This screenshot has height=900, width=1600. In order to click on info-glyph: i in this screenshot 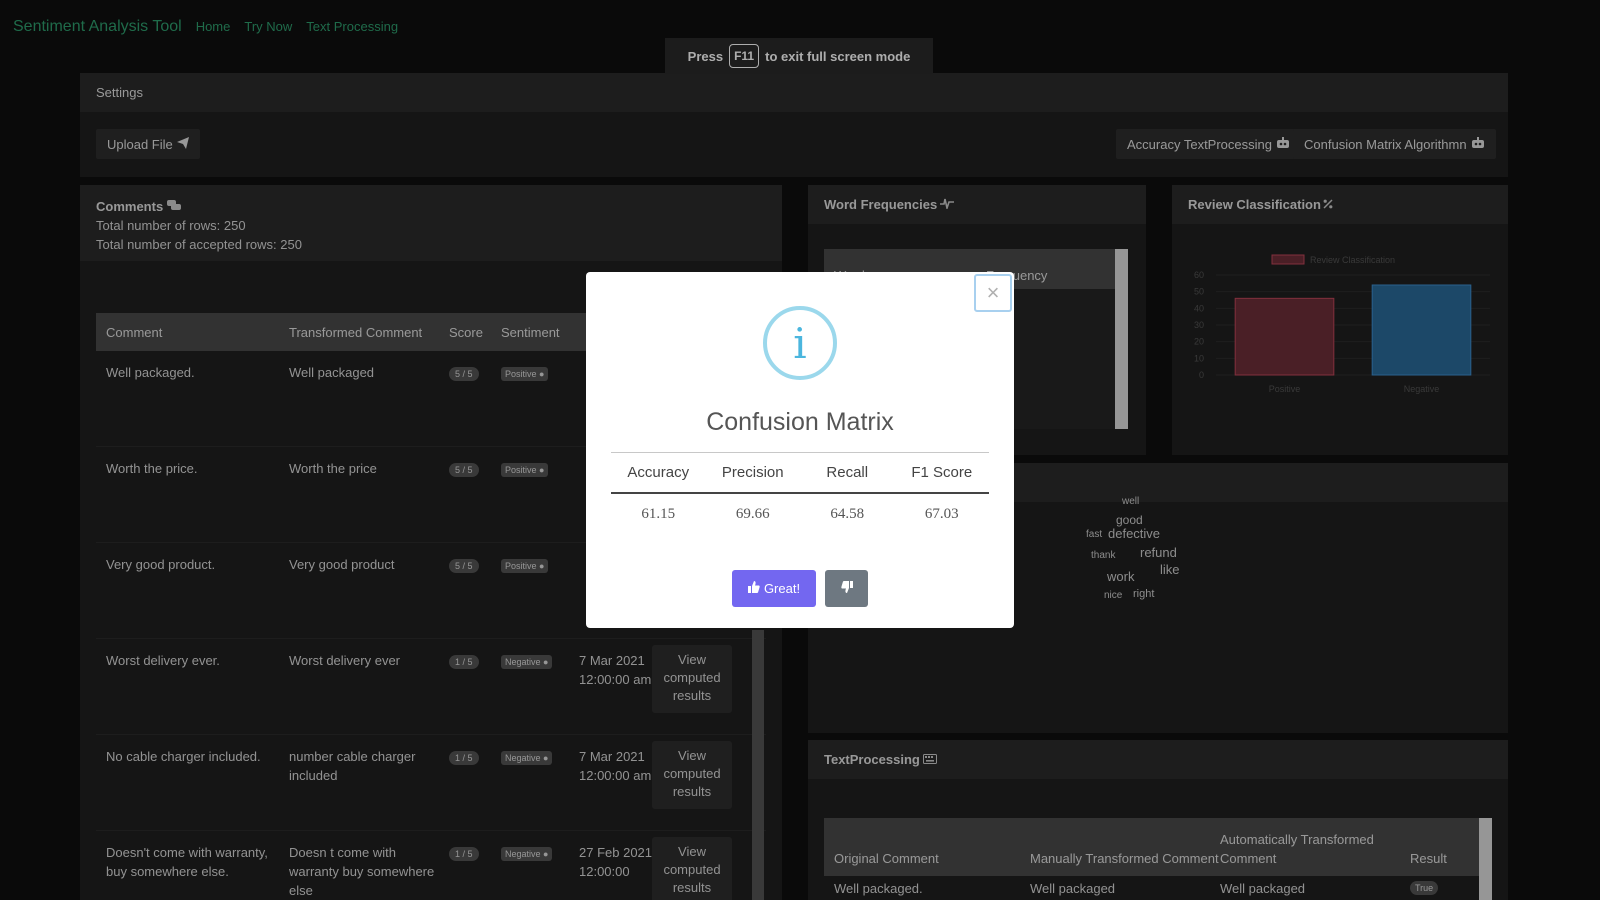, I will do `click(800, 343)`.